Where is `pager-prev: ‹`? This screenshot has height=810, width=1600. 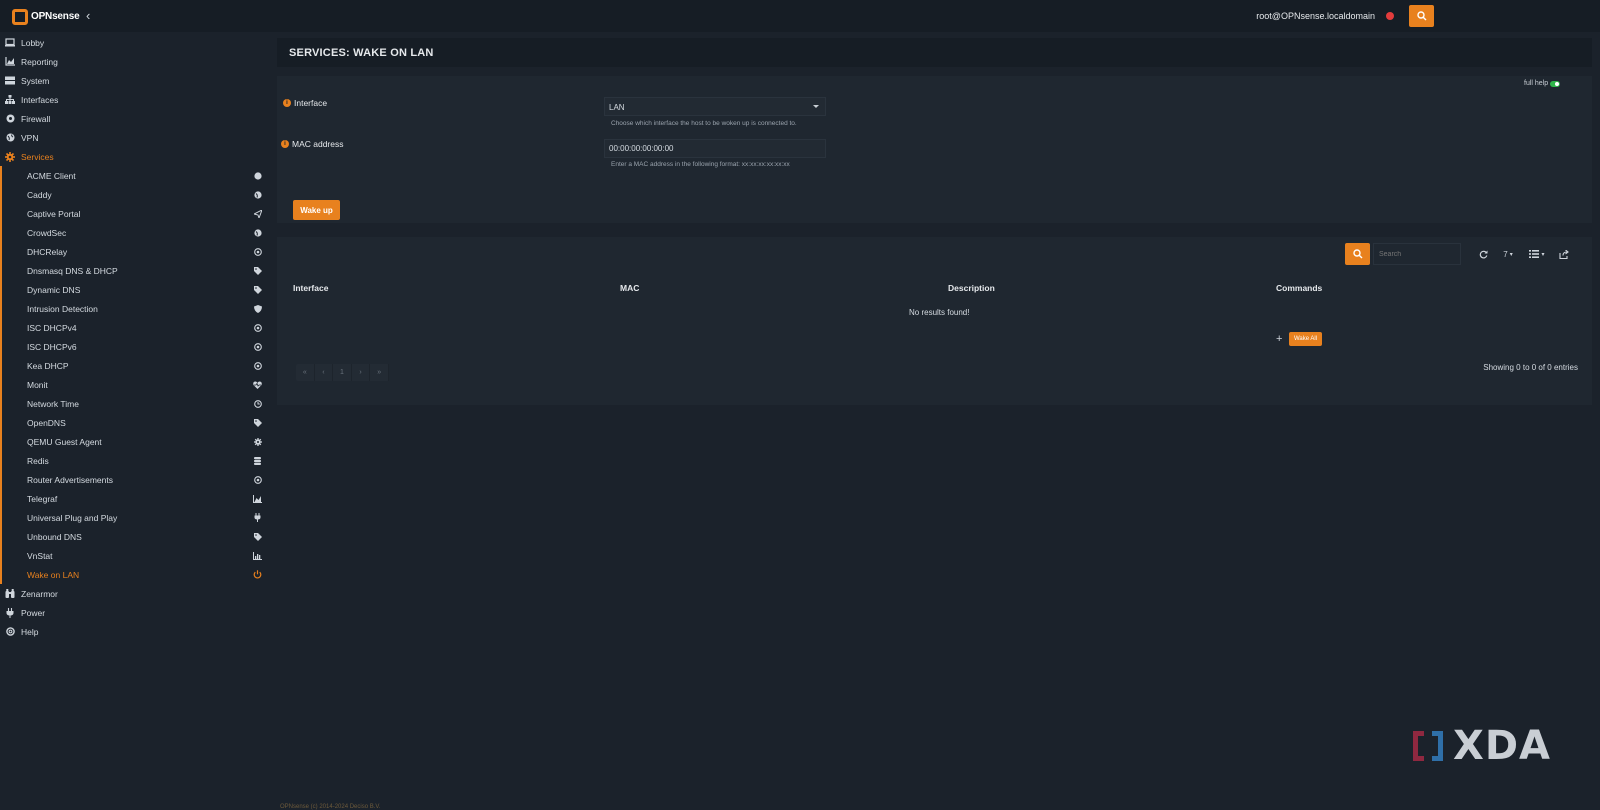 pager-prev: ‹ is located at coordinates (324, 372).